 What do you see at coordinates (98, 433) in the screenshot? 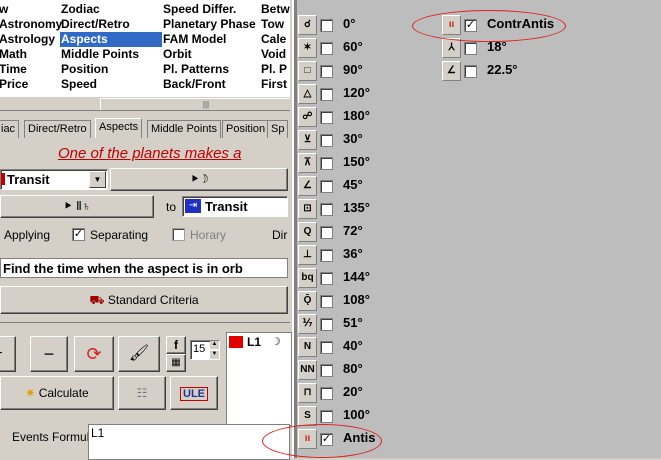
I see `events-formula-value: L1` at bounding box center [98, 433].